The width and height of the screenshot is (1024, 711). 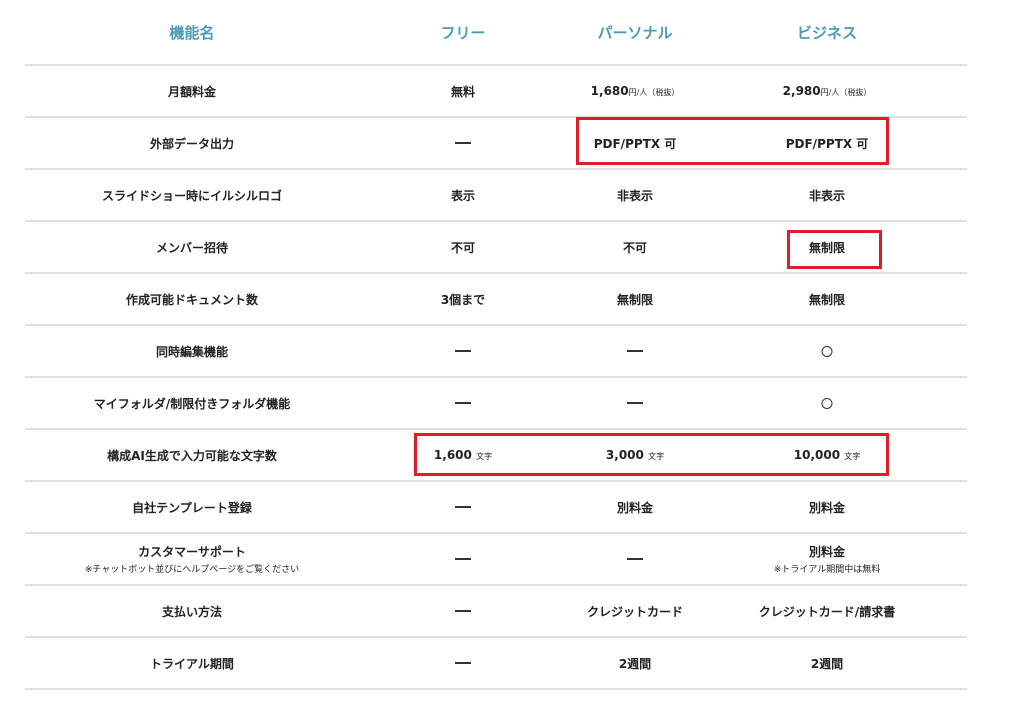 I want to click on feature-name: 構成AI生成で入力可能な文字数, so click(x=192, y=455).